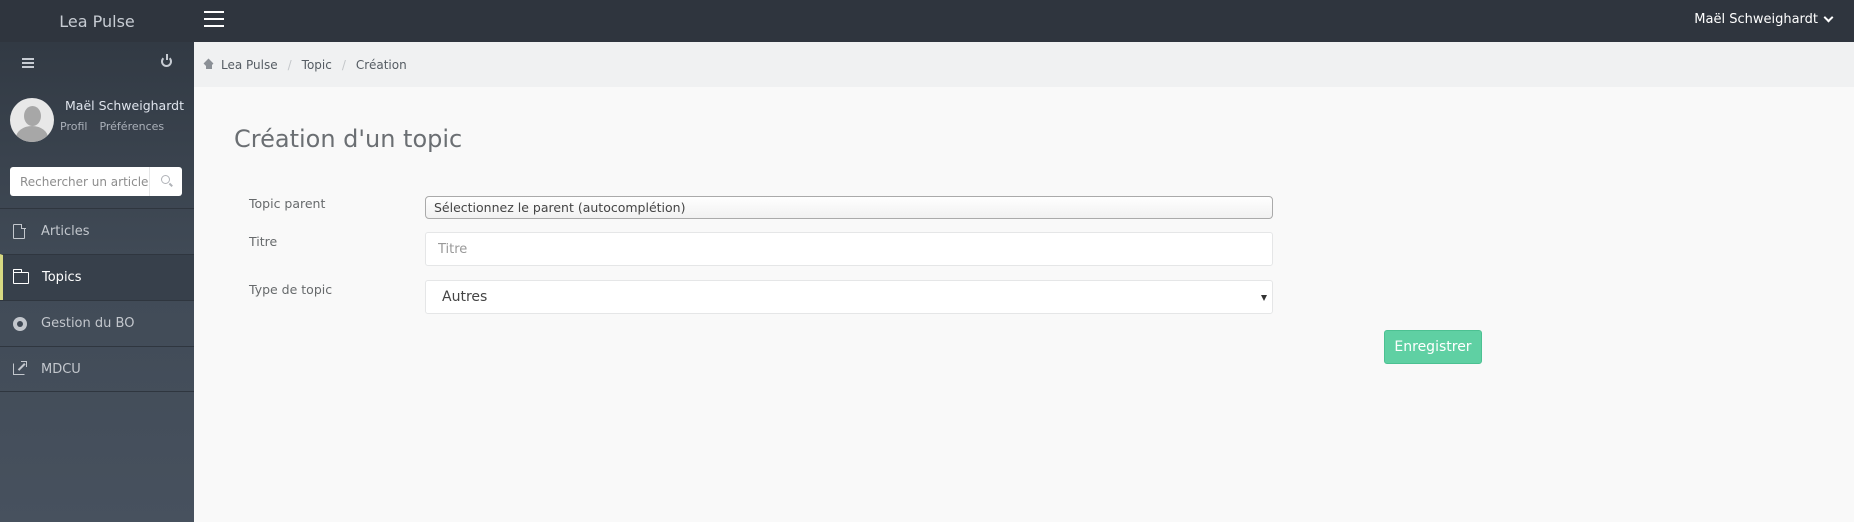  Describe the element at coordinates (20, 323) in the screenshot. I see `gear-icon` at that location.